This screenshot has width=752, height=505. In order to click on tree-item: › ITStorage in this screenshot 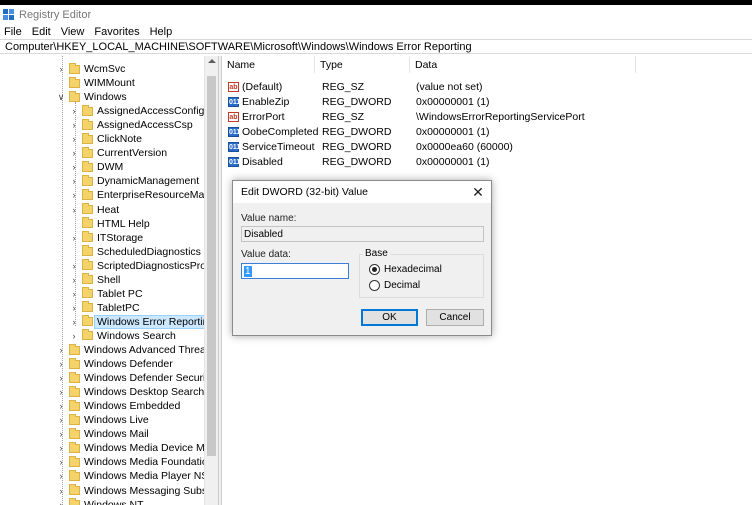, I will do `click(106, 238)`.